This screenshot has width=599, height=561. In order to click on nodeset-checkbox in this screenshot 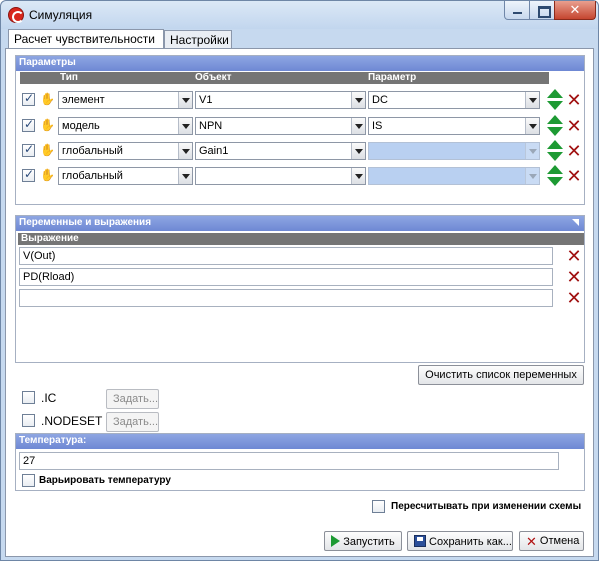, I will do `click(28, 420)`.